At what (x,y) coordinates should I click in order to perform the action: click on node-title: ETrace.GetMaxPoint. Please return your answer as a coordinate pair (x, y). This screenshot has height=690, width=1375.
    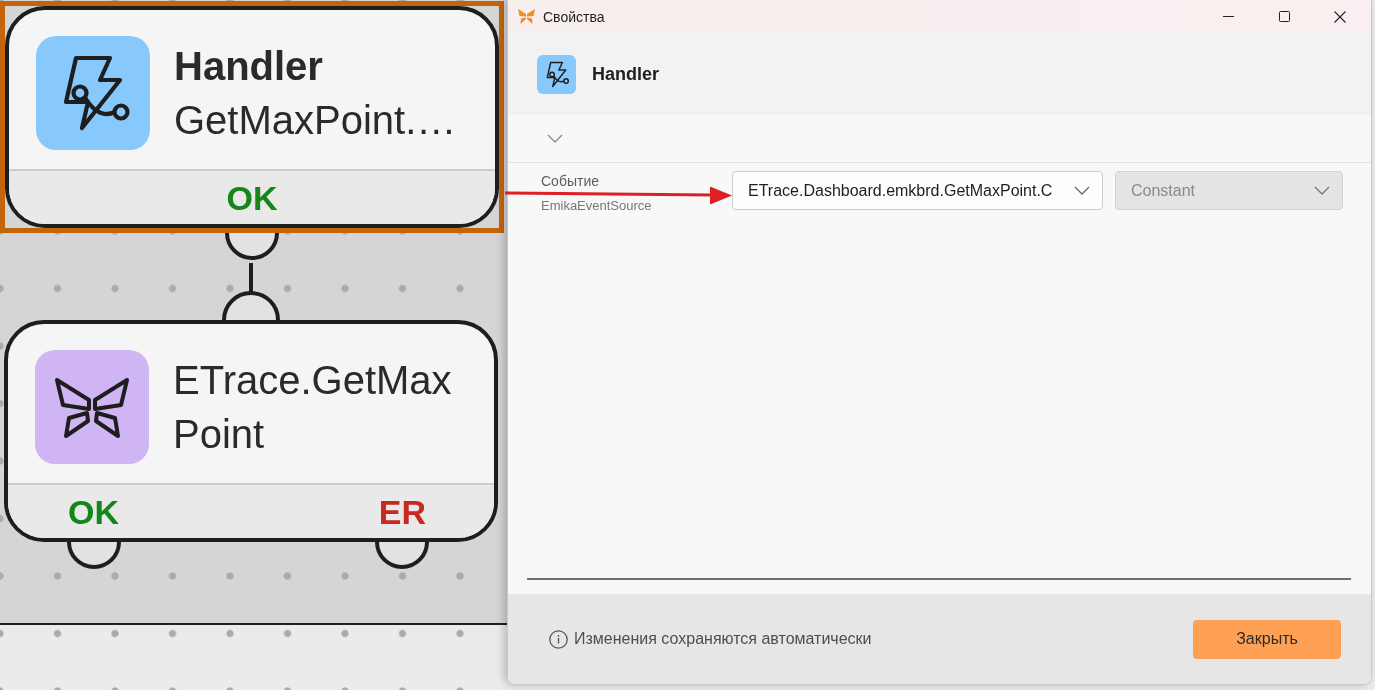
    Looking at the image, I should click on (313, 407).